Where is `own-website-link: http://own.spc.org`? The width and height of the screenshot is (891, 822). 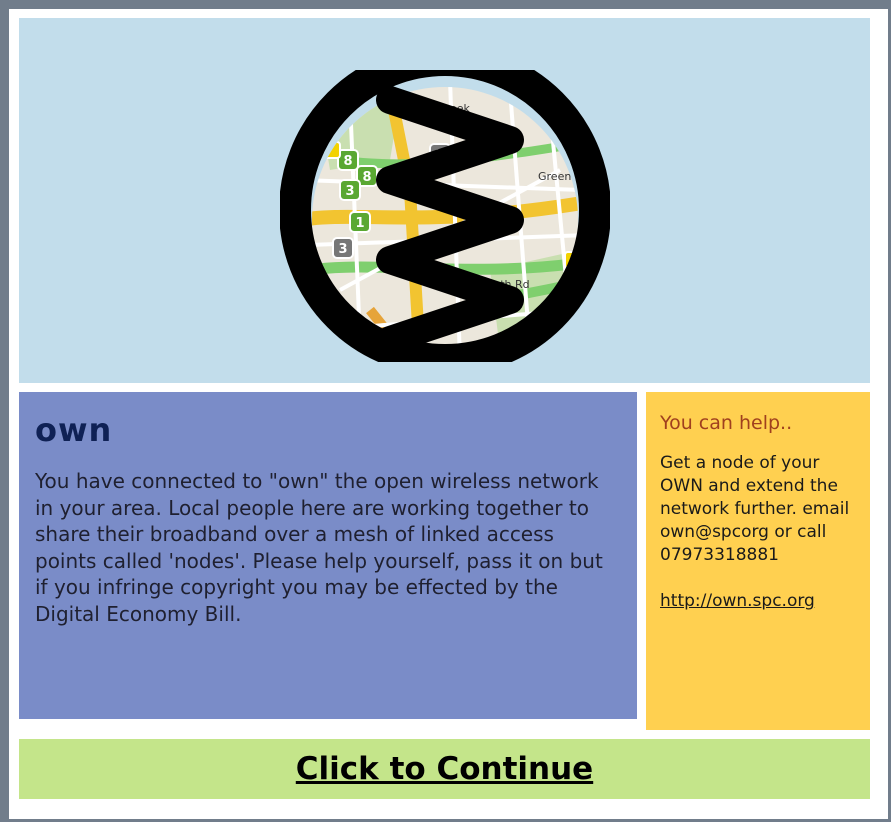
own-website-link: http://own.spc.org is located at coordinates (758, 601).